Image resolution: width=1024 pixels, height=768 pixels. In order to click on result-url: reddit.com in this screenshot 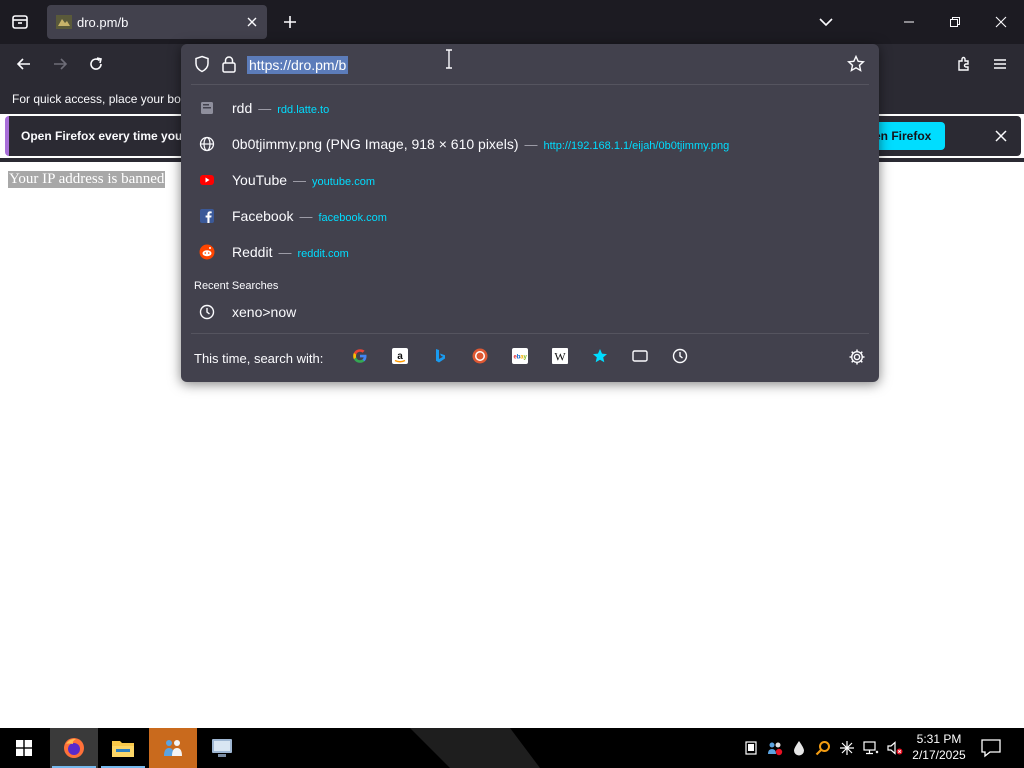, I will do `click(323, 254)`.